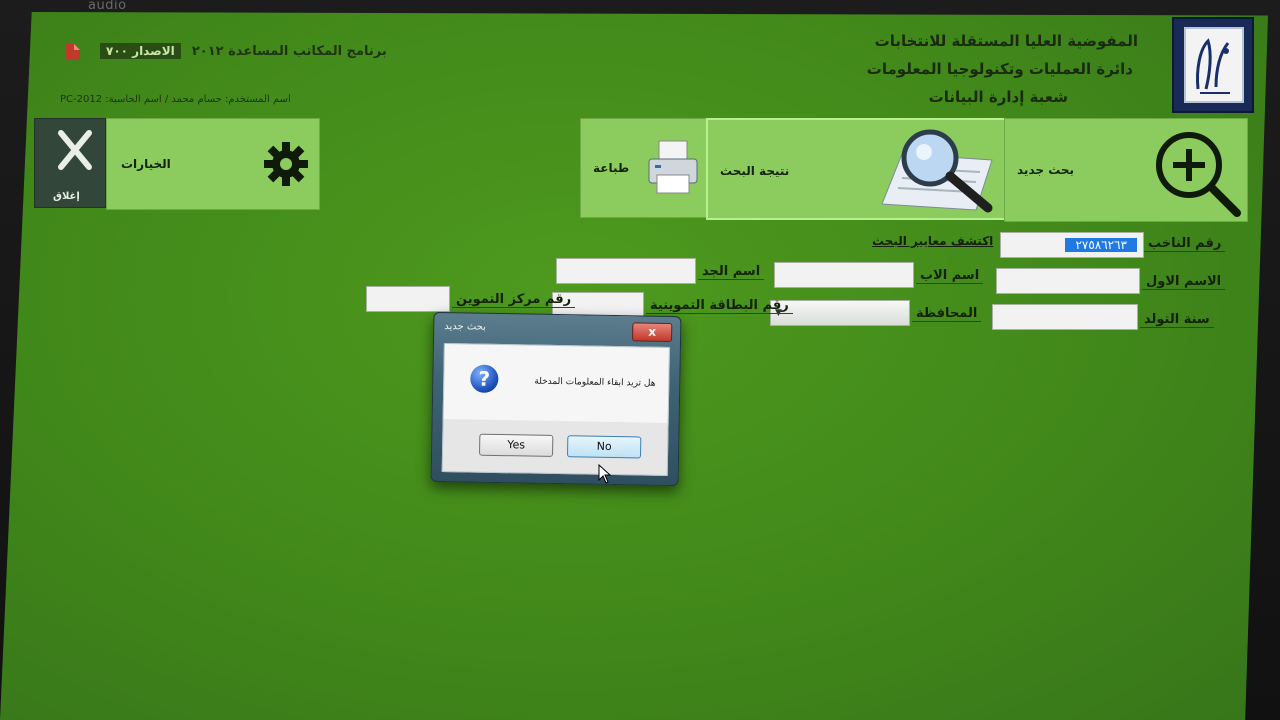  What do you see at coordinates (1184, 282) in the screenshot?
I see `first-name-label: الاسم الاول` at bounding box center [1184, 282].